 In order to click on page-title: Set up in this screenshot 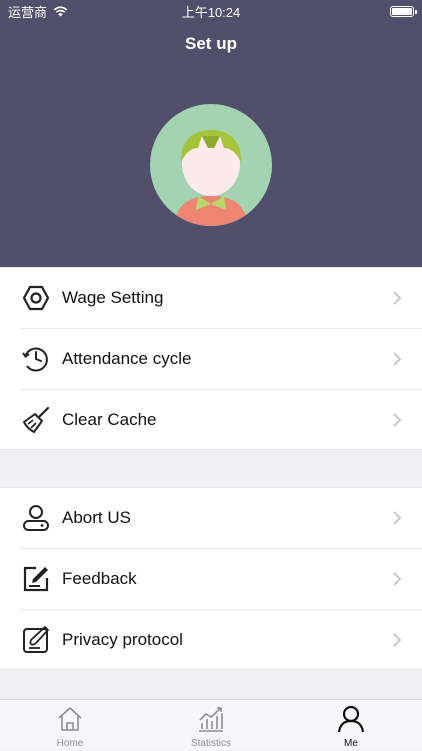, I will do `click(211, 43)`.